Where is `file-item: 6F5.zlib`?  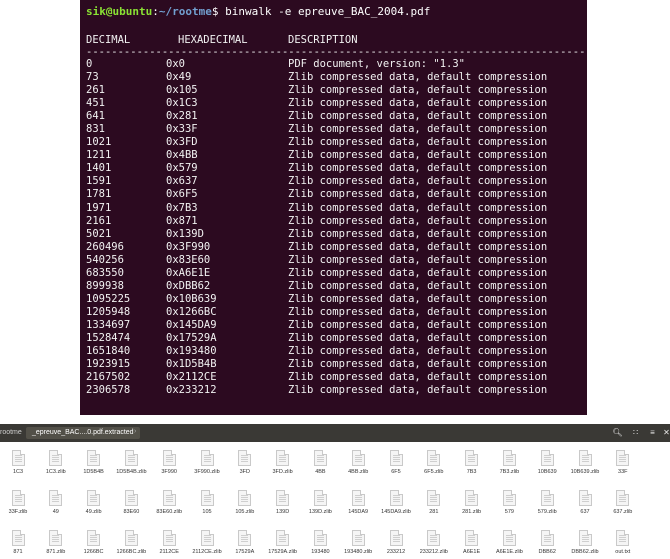
file-item: 6F5.zlib is located at coordinates (434, 463).